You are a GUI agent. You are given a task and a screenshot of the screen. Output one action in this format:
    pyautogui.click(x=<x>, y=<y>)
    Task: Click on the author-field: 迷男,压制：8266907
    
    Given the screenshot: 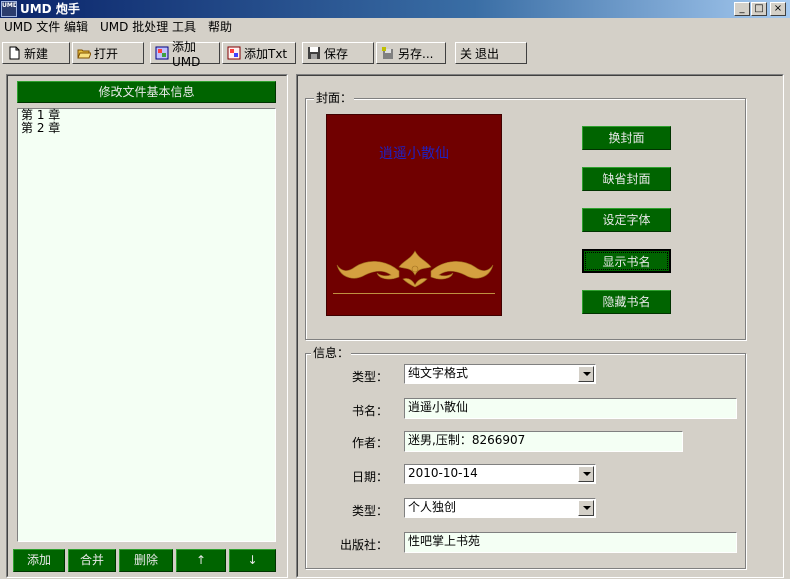 What is the action you would take?
    pyautogui.click(x=543, y=441)
    